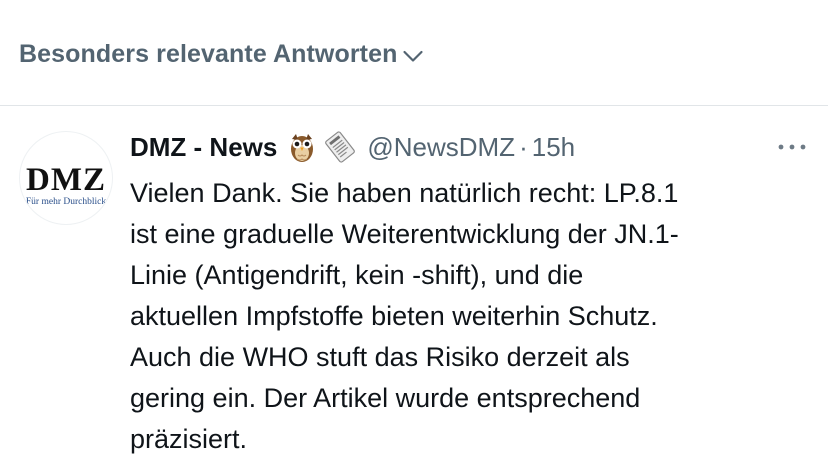 This screenshot has height=472, width=828. I want to click on reply-sort-dropdown: Besonders relevante Antworten, so click(222, 54).